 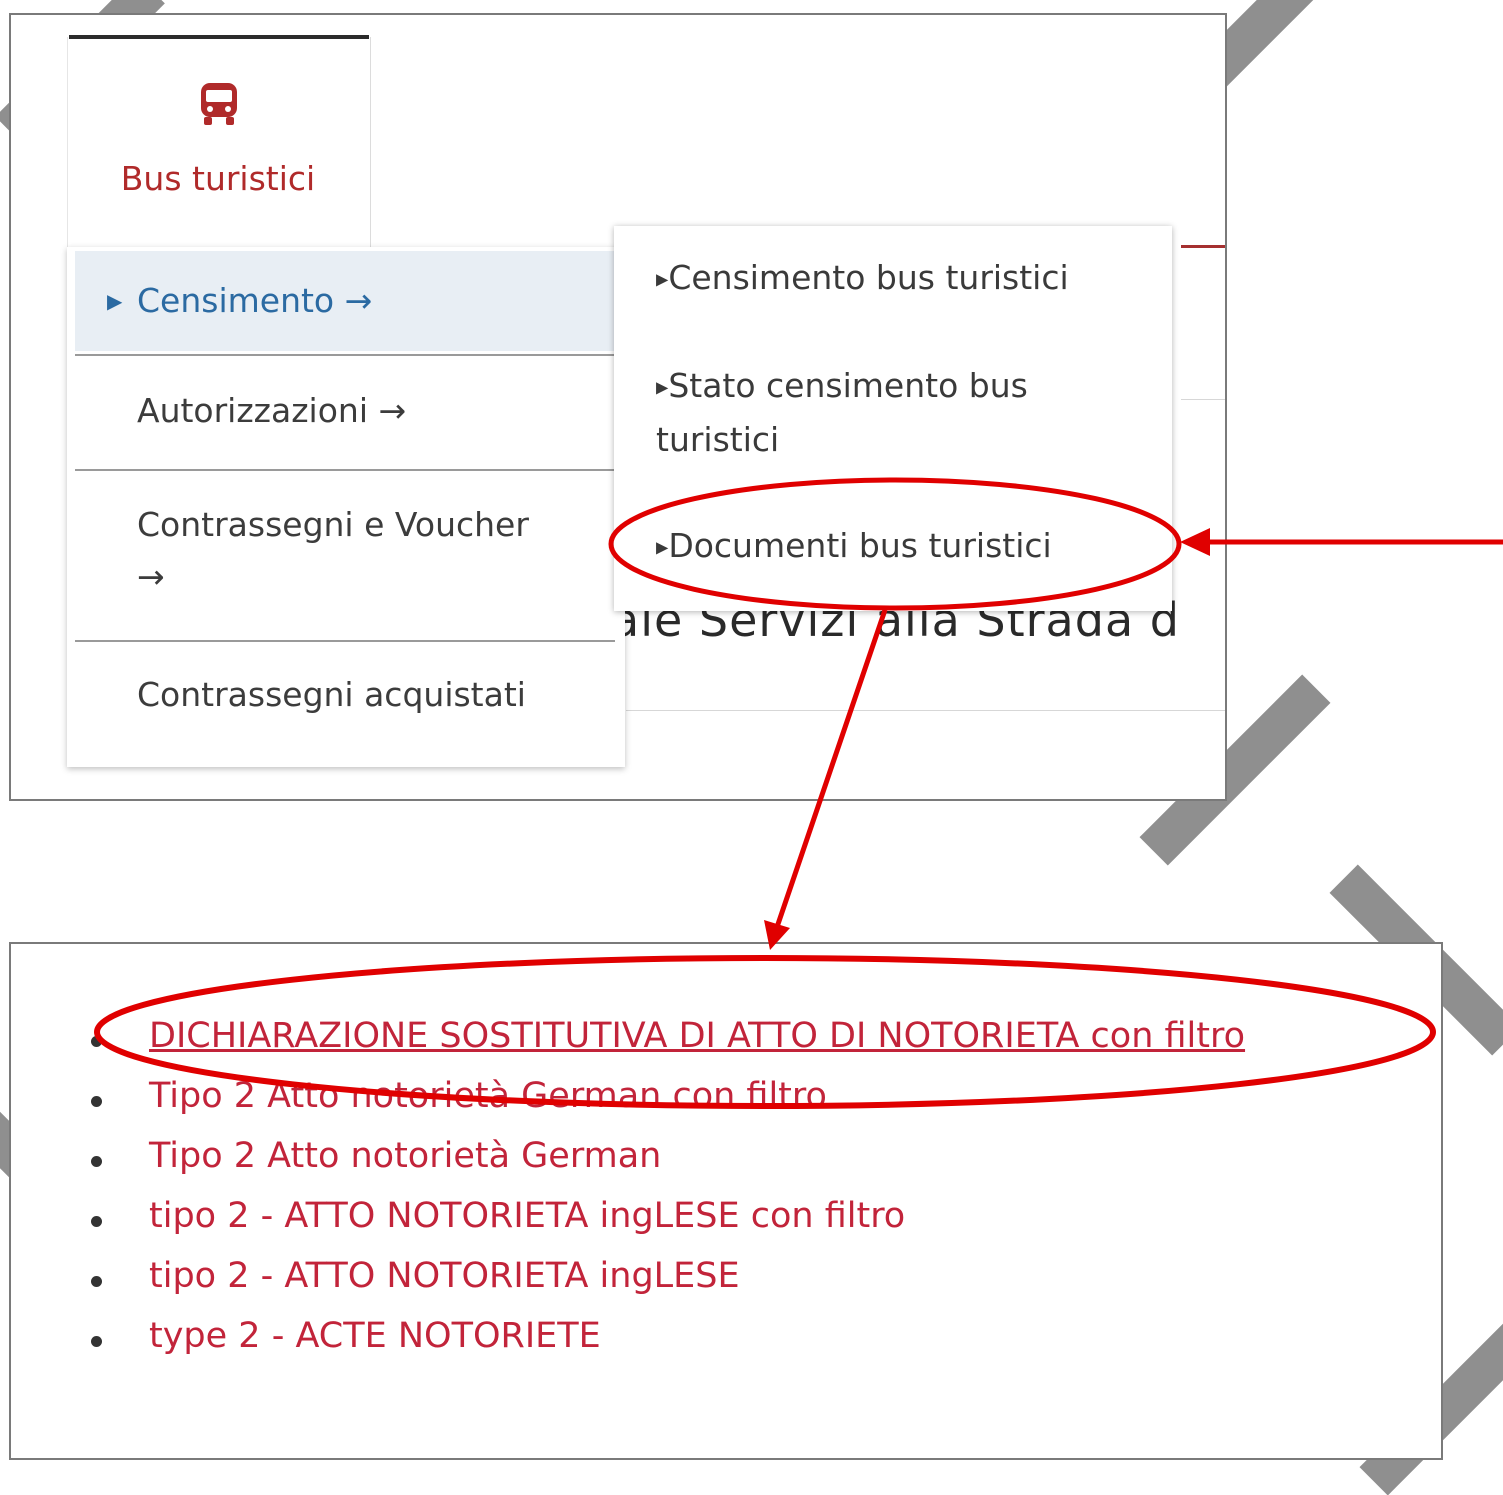 What do you see at coordinates (777, 935) in the screenshot?
I see `connector-arrowhead-icon` at bounding box center [777, 935].